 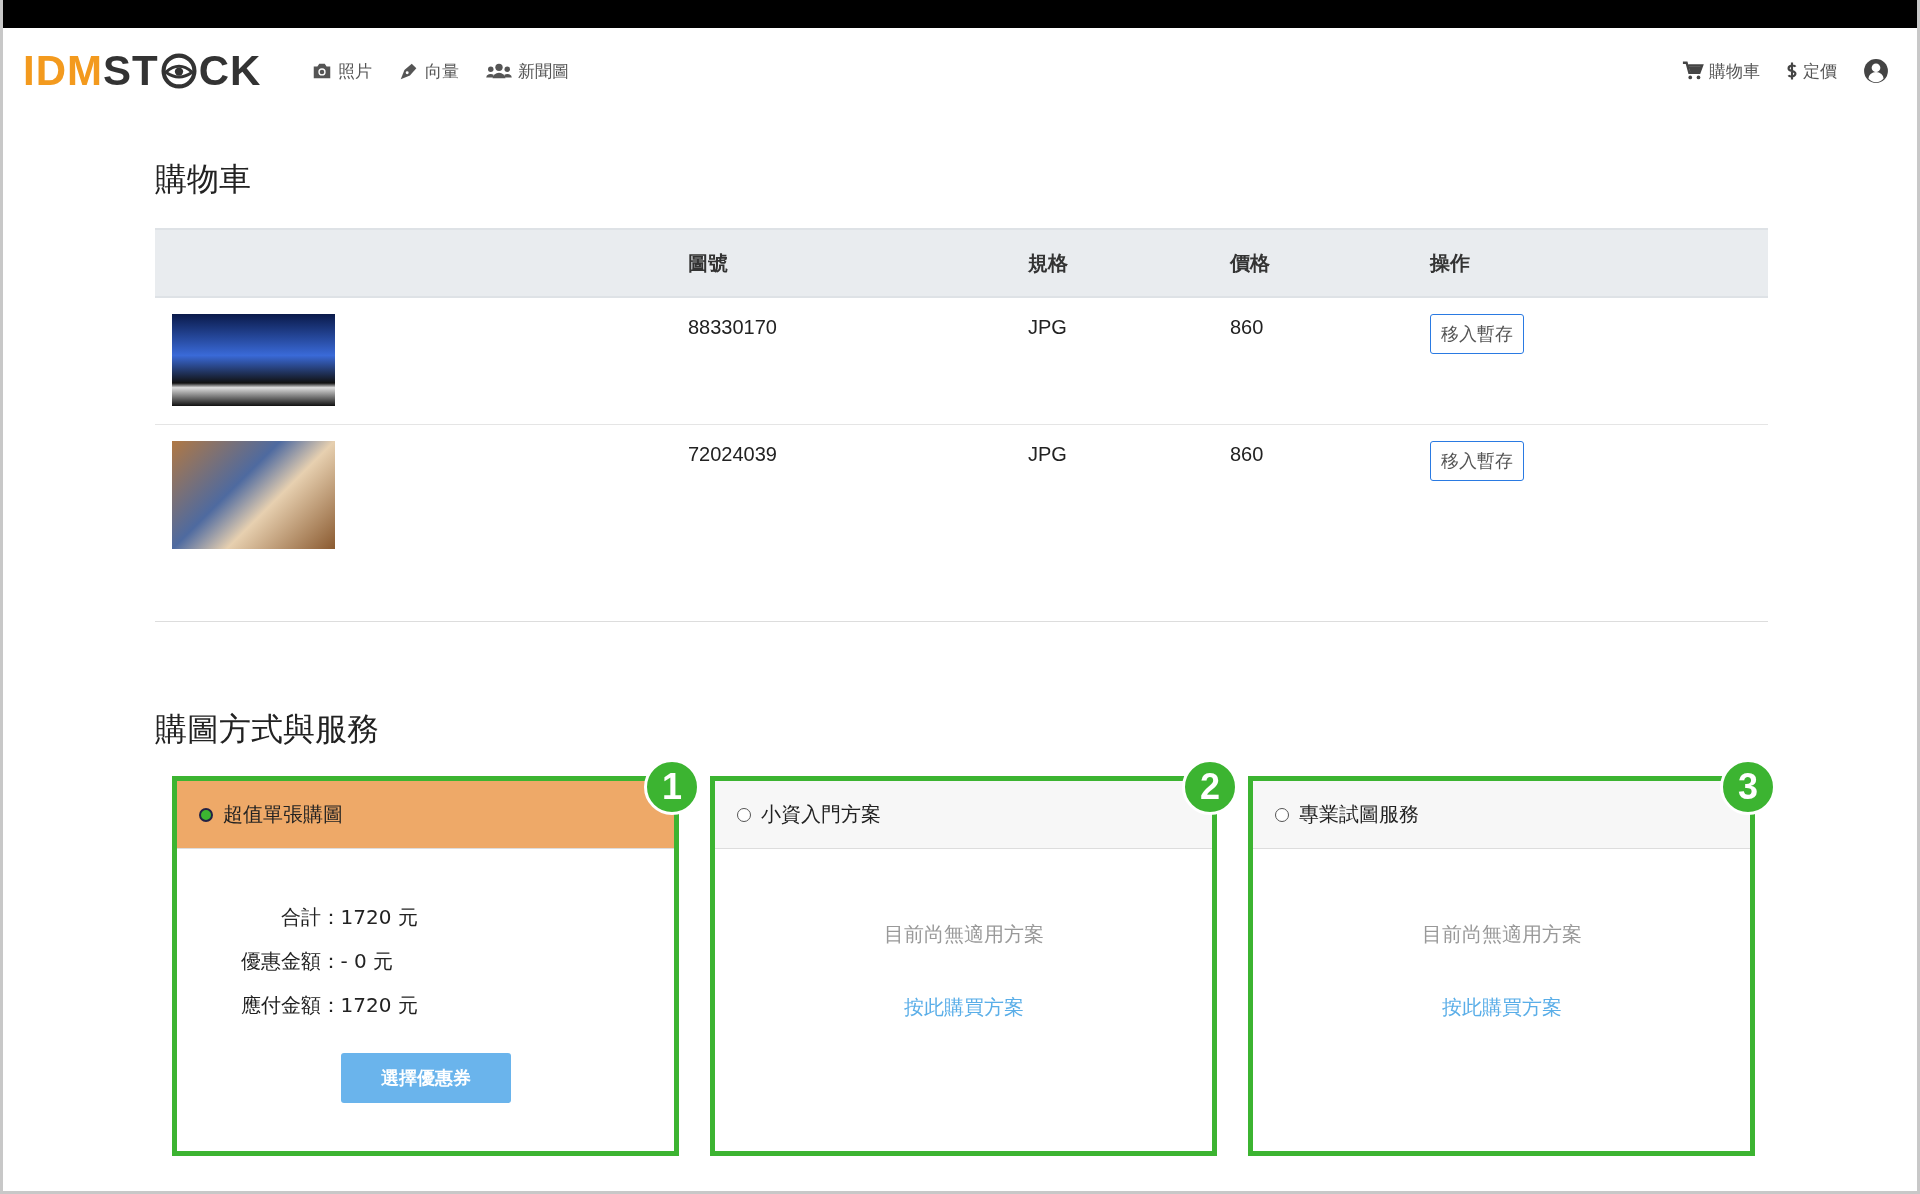 What do you see at coordinates (1250, 263) in the screenshot?
I see `column-header: 價格` at bounding box center [1250, 263].